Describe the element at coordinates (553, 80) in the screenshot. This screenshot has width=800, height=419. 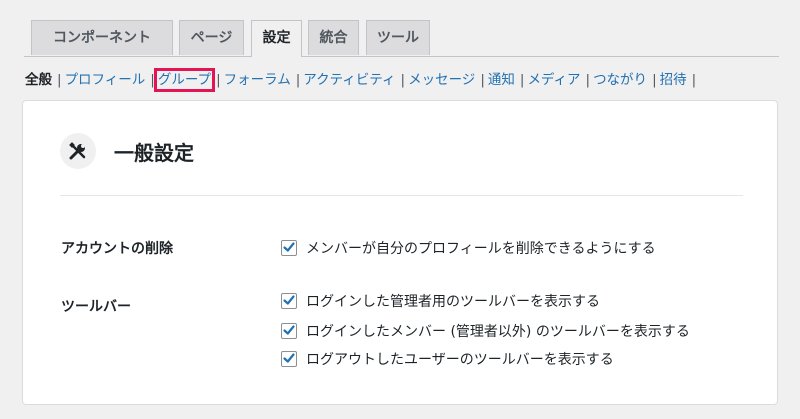
I see `subnav-item-media: メディア` at that location.